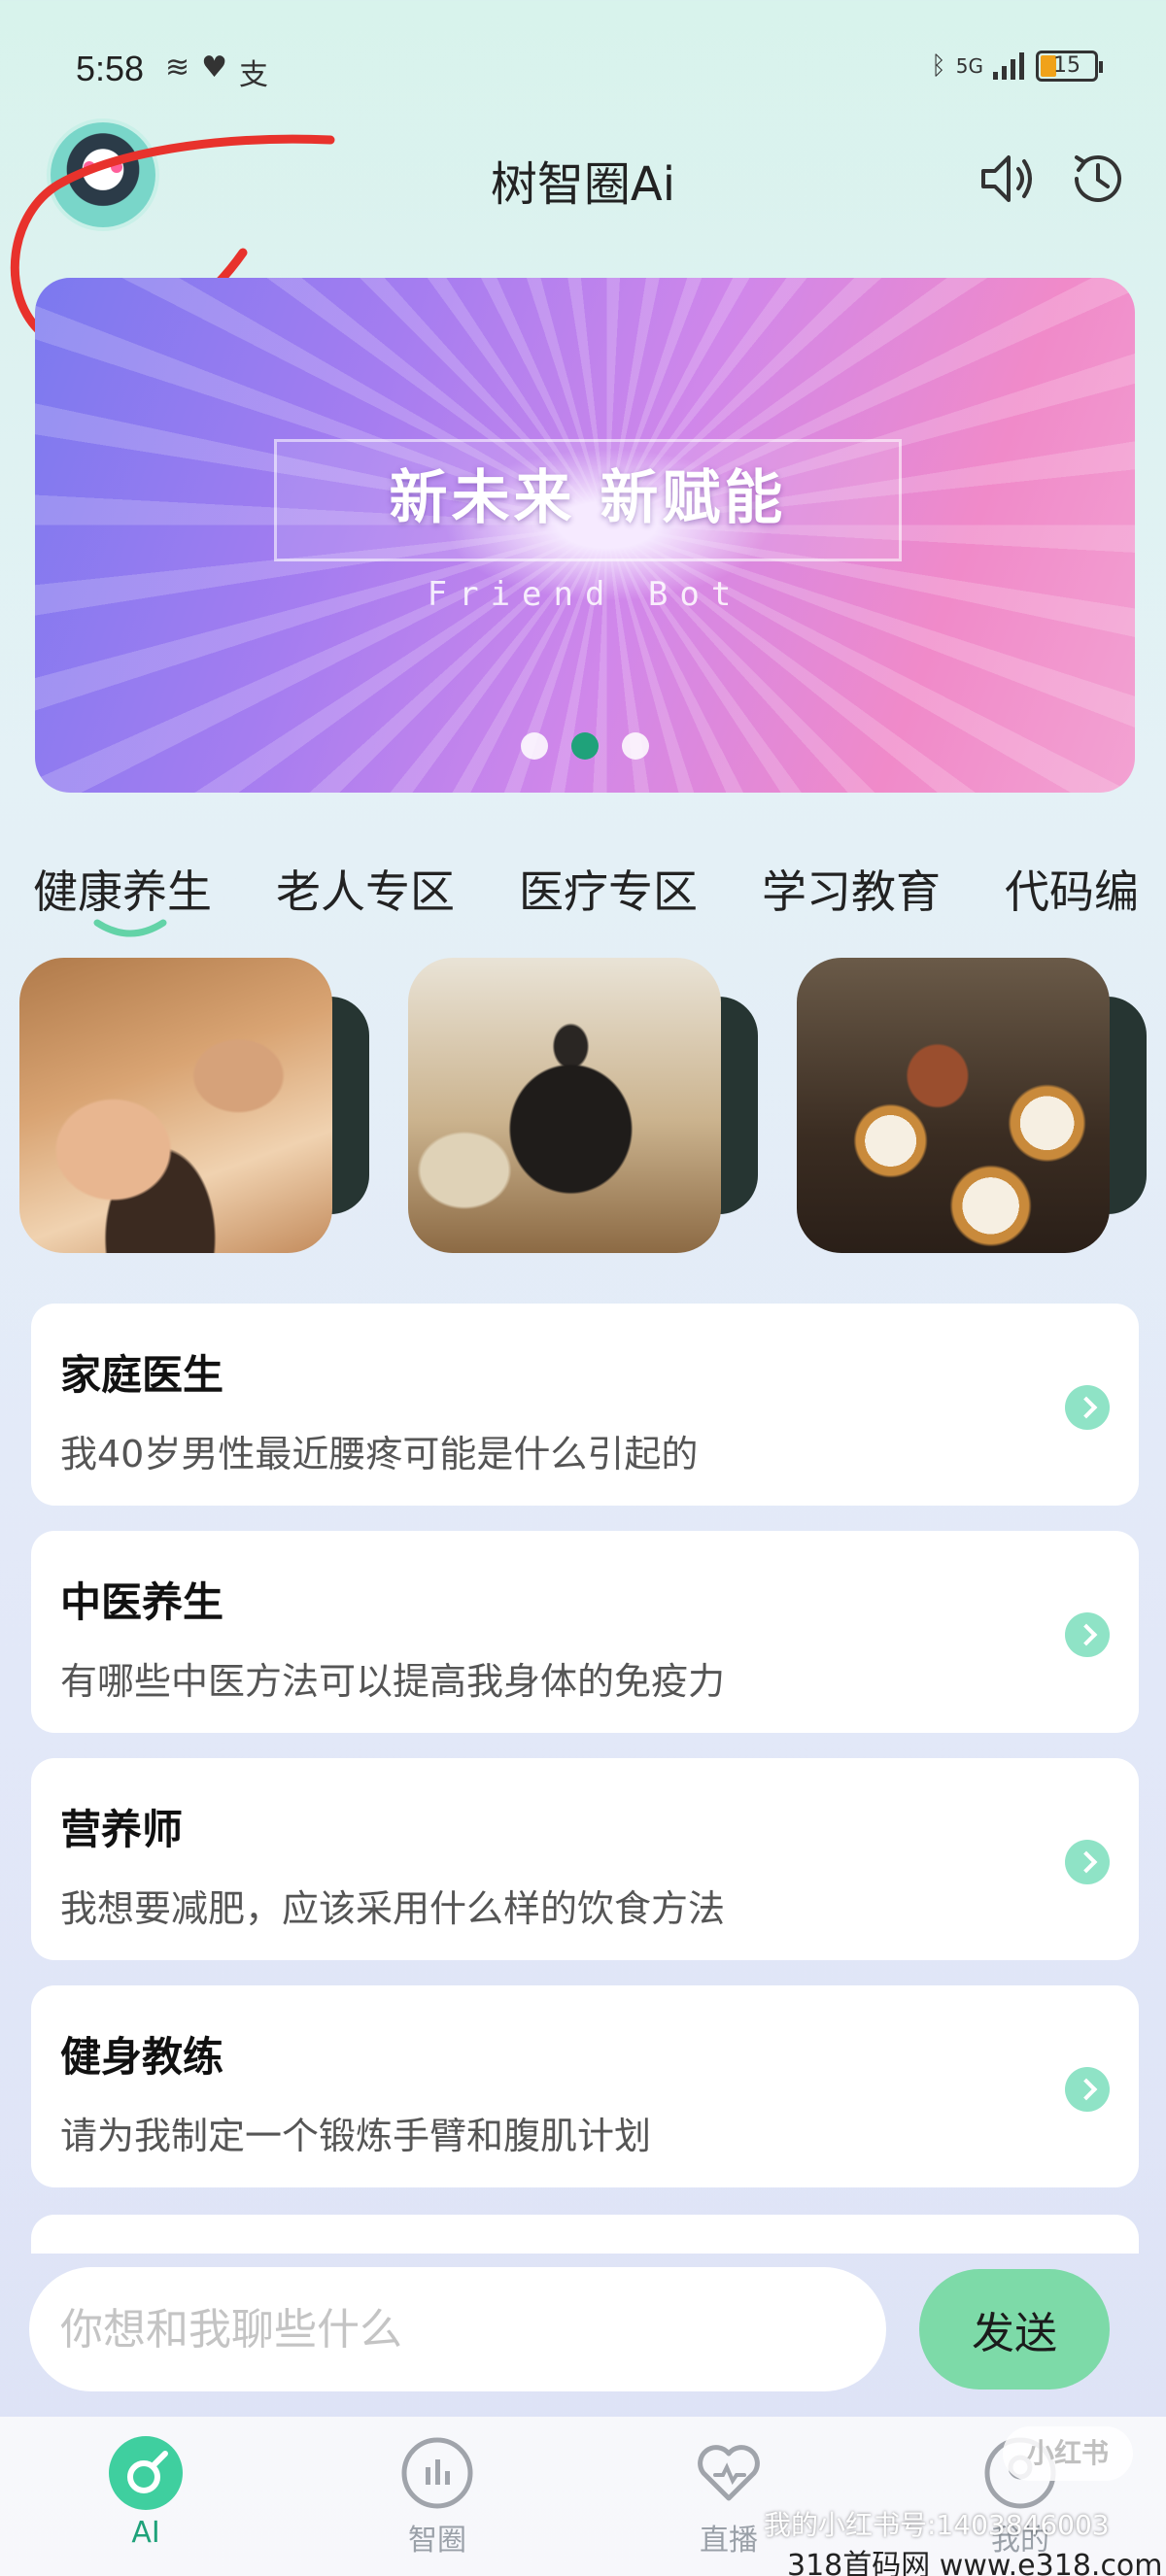  I want to click on heart-icon, so click(729, 2473).